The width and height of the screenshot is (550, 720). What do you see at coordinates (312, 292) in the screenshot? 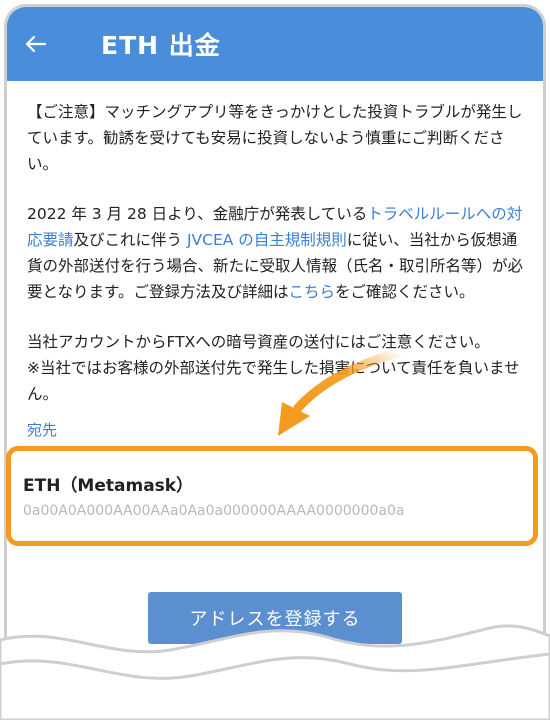
I see `details-here-link: こちら` at bounding box center [312, 292].